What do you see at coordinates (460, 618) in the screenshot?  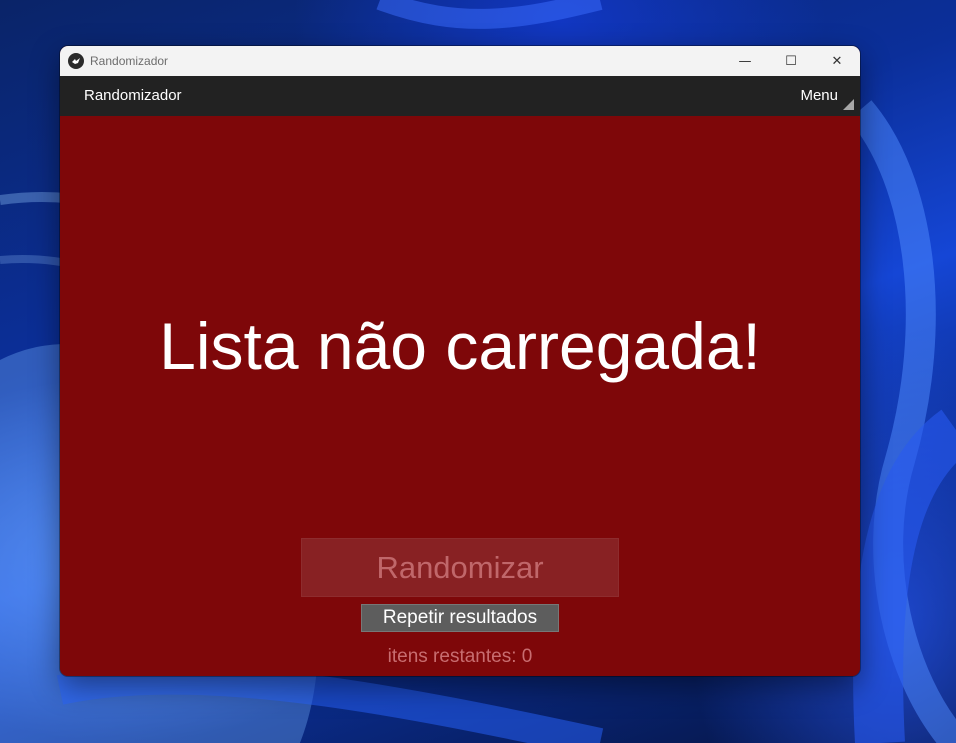 I see `repeat-results-button: Repetir resultados` at bounding box center [460, 618].